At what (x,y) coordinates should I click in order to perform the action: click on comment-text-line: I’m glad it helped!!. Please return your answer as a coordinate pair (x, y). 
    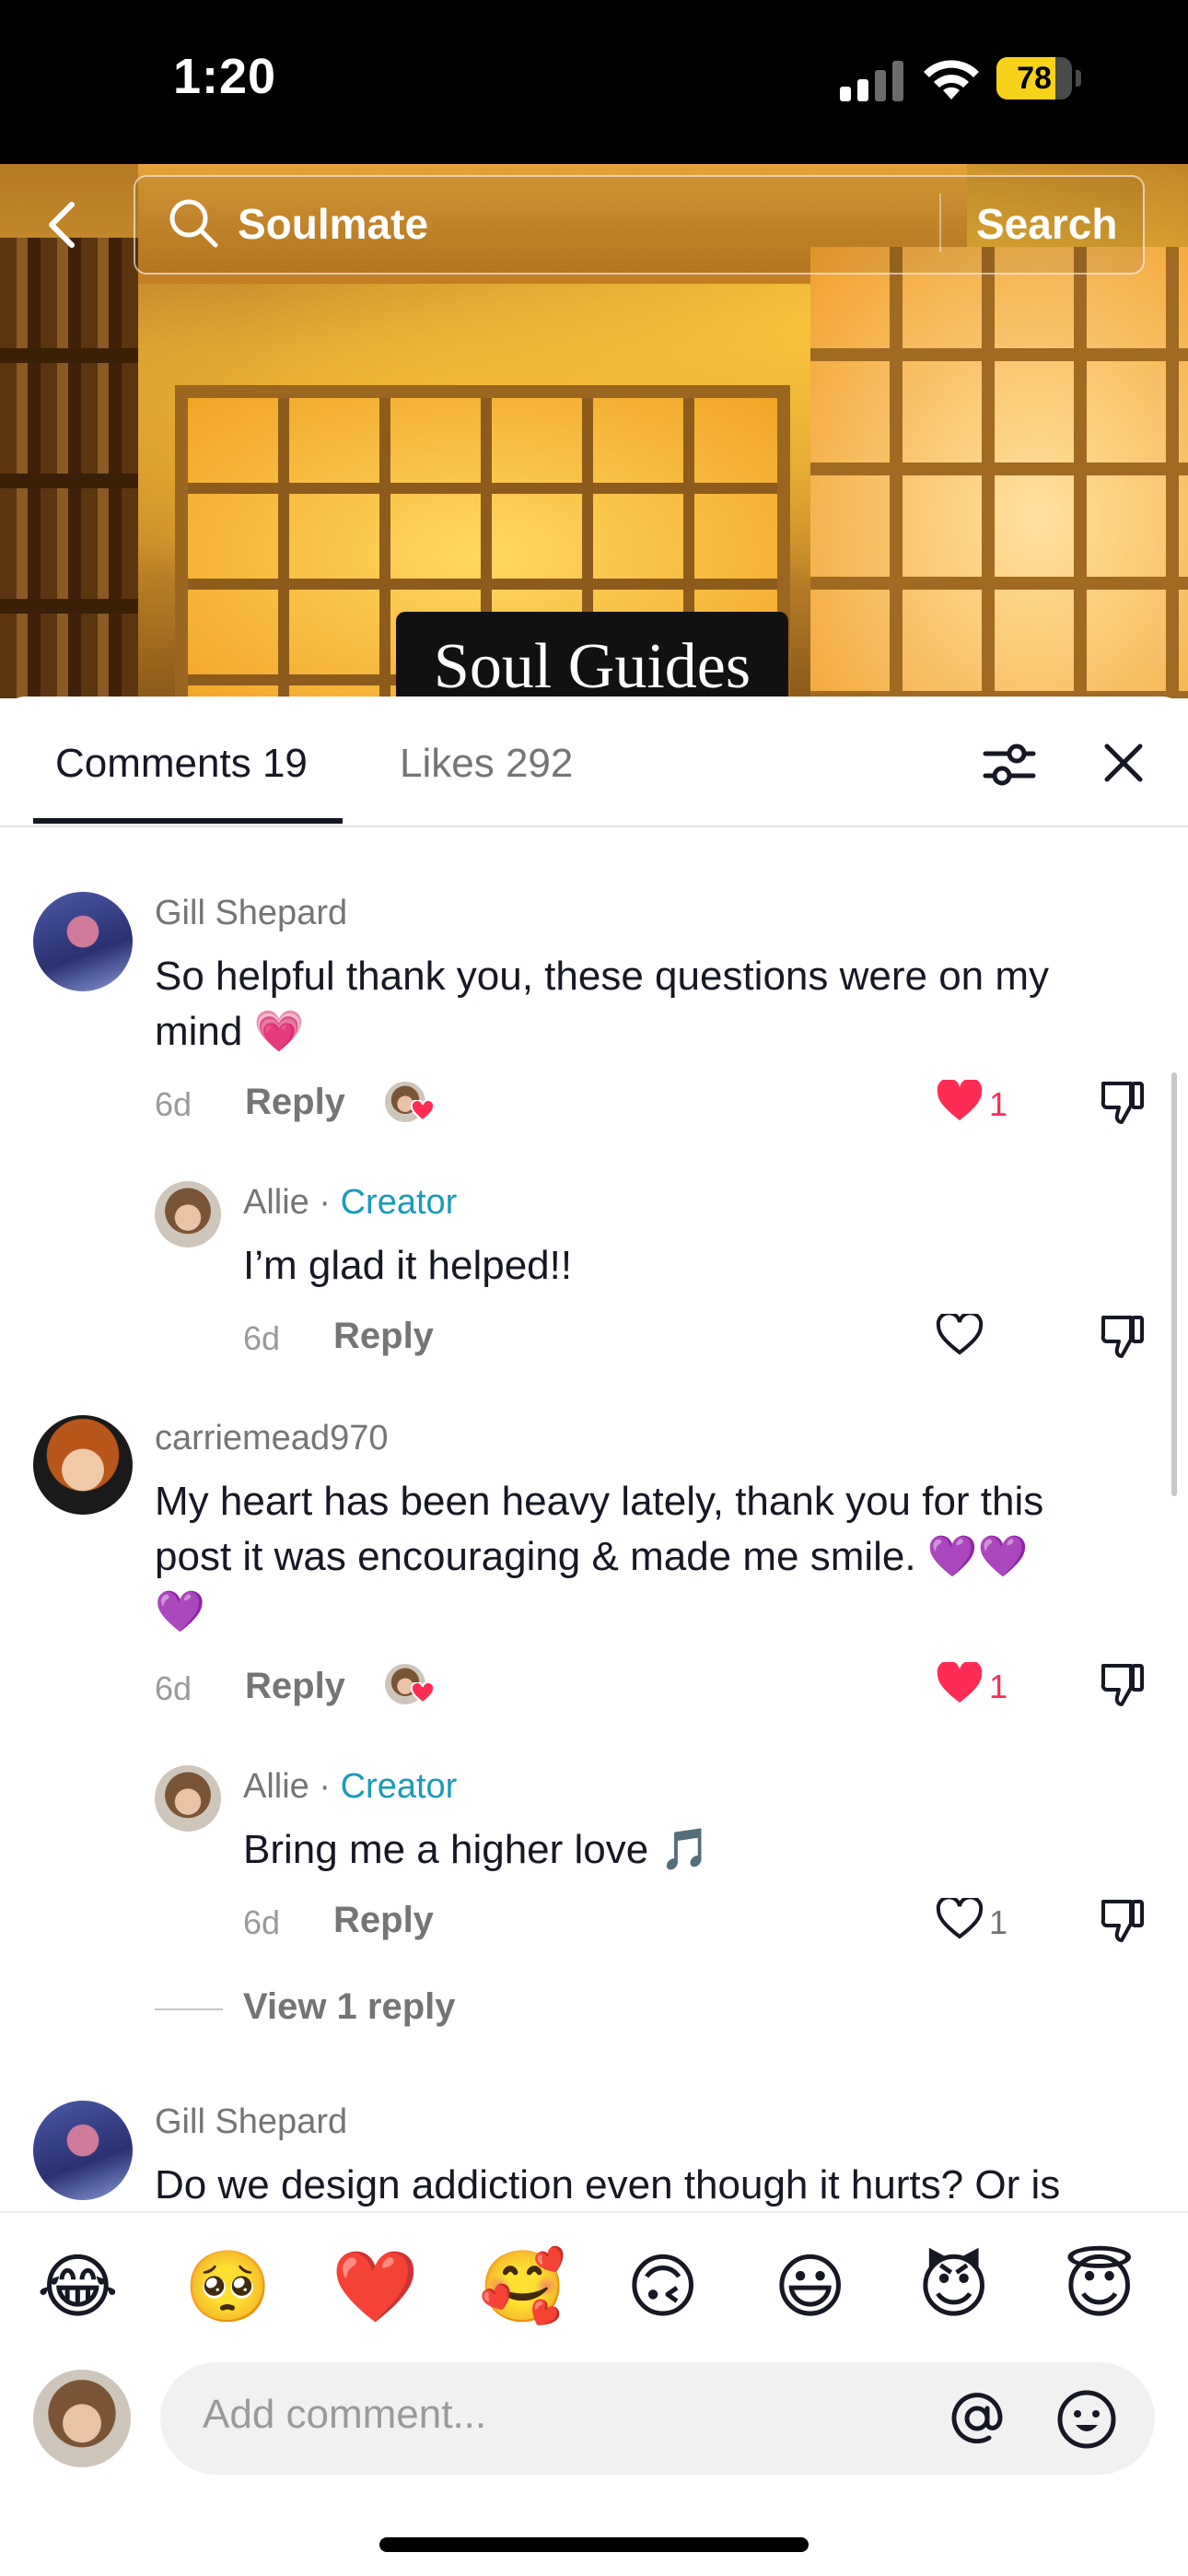
    Looking at the image, I should click on (408, 1265).